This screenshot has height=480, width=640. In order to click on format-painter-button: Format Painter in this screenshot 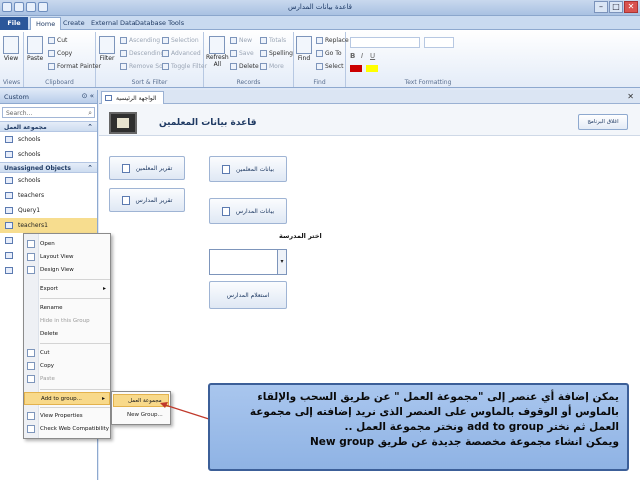, I will do `click(74, 66)`.